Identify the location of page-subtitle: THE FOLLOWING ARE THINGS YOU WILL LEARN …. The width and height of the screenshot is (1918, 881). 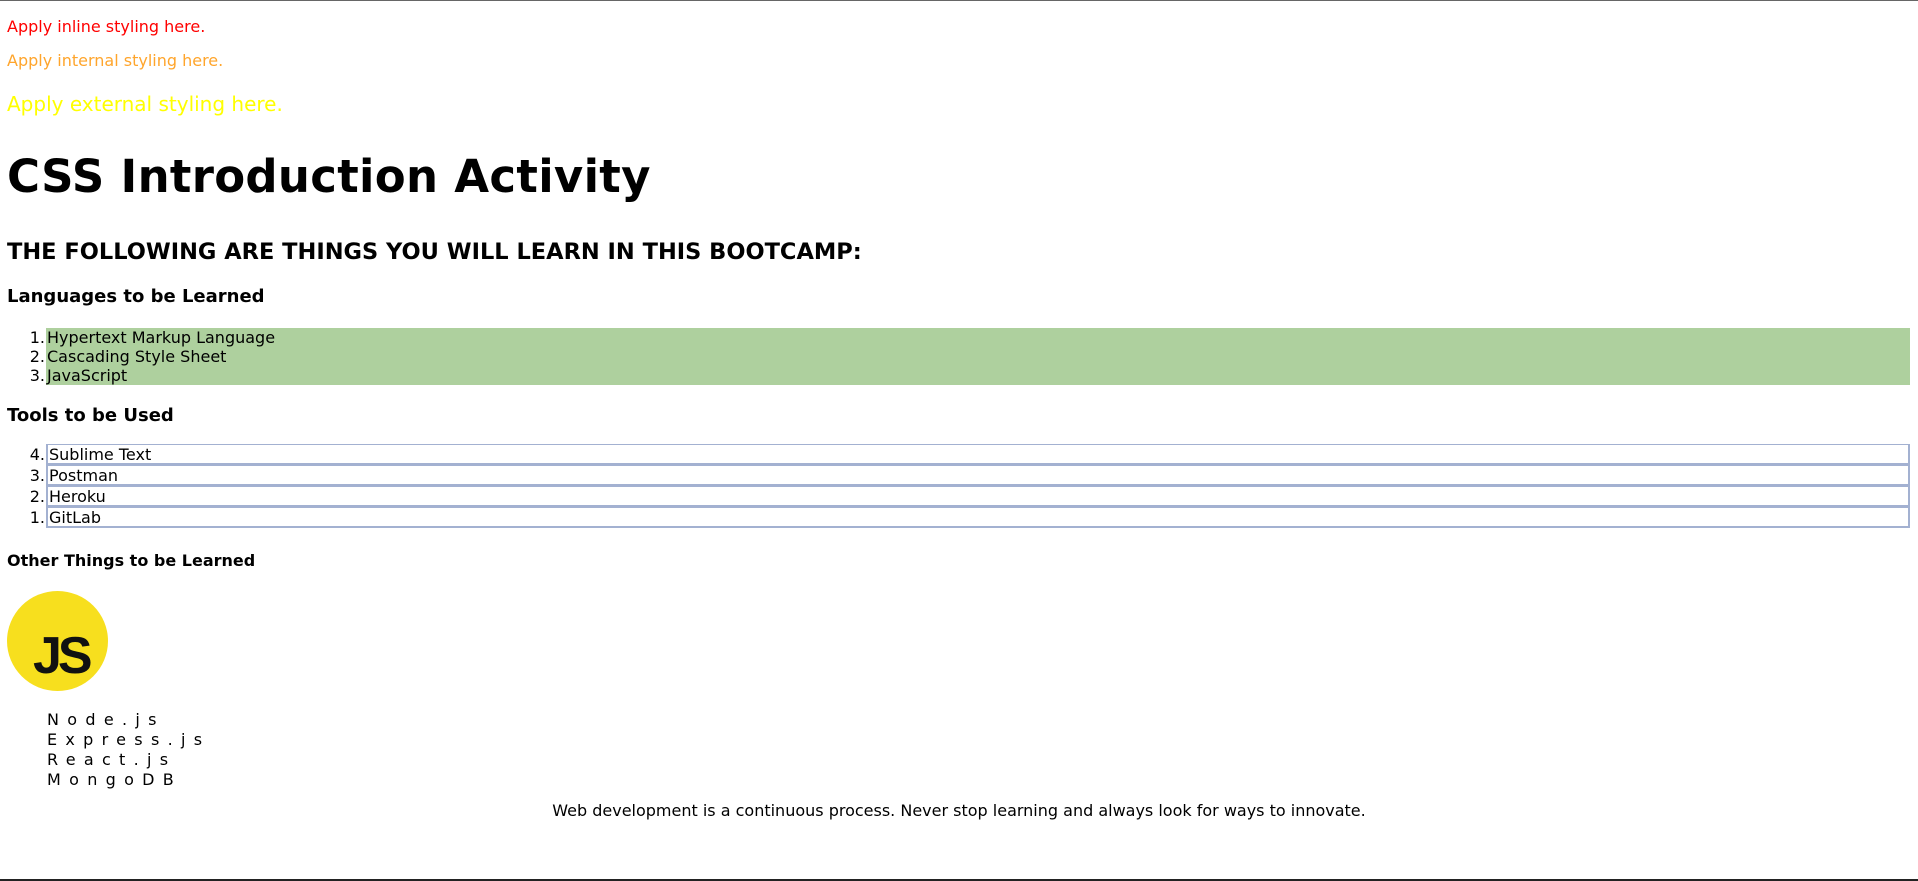
(434, 252).